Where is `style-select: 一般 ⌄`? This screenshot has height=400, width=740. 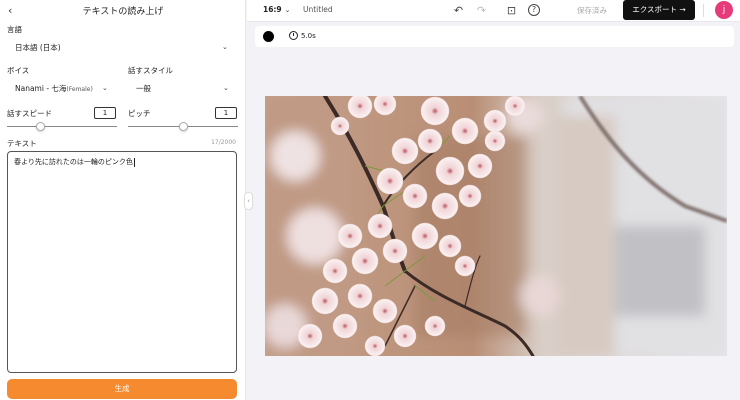
style-select: 一般 ⌄ is located at coordinates (183, 88).